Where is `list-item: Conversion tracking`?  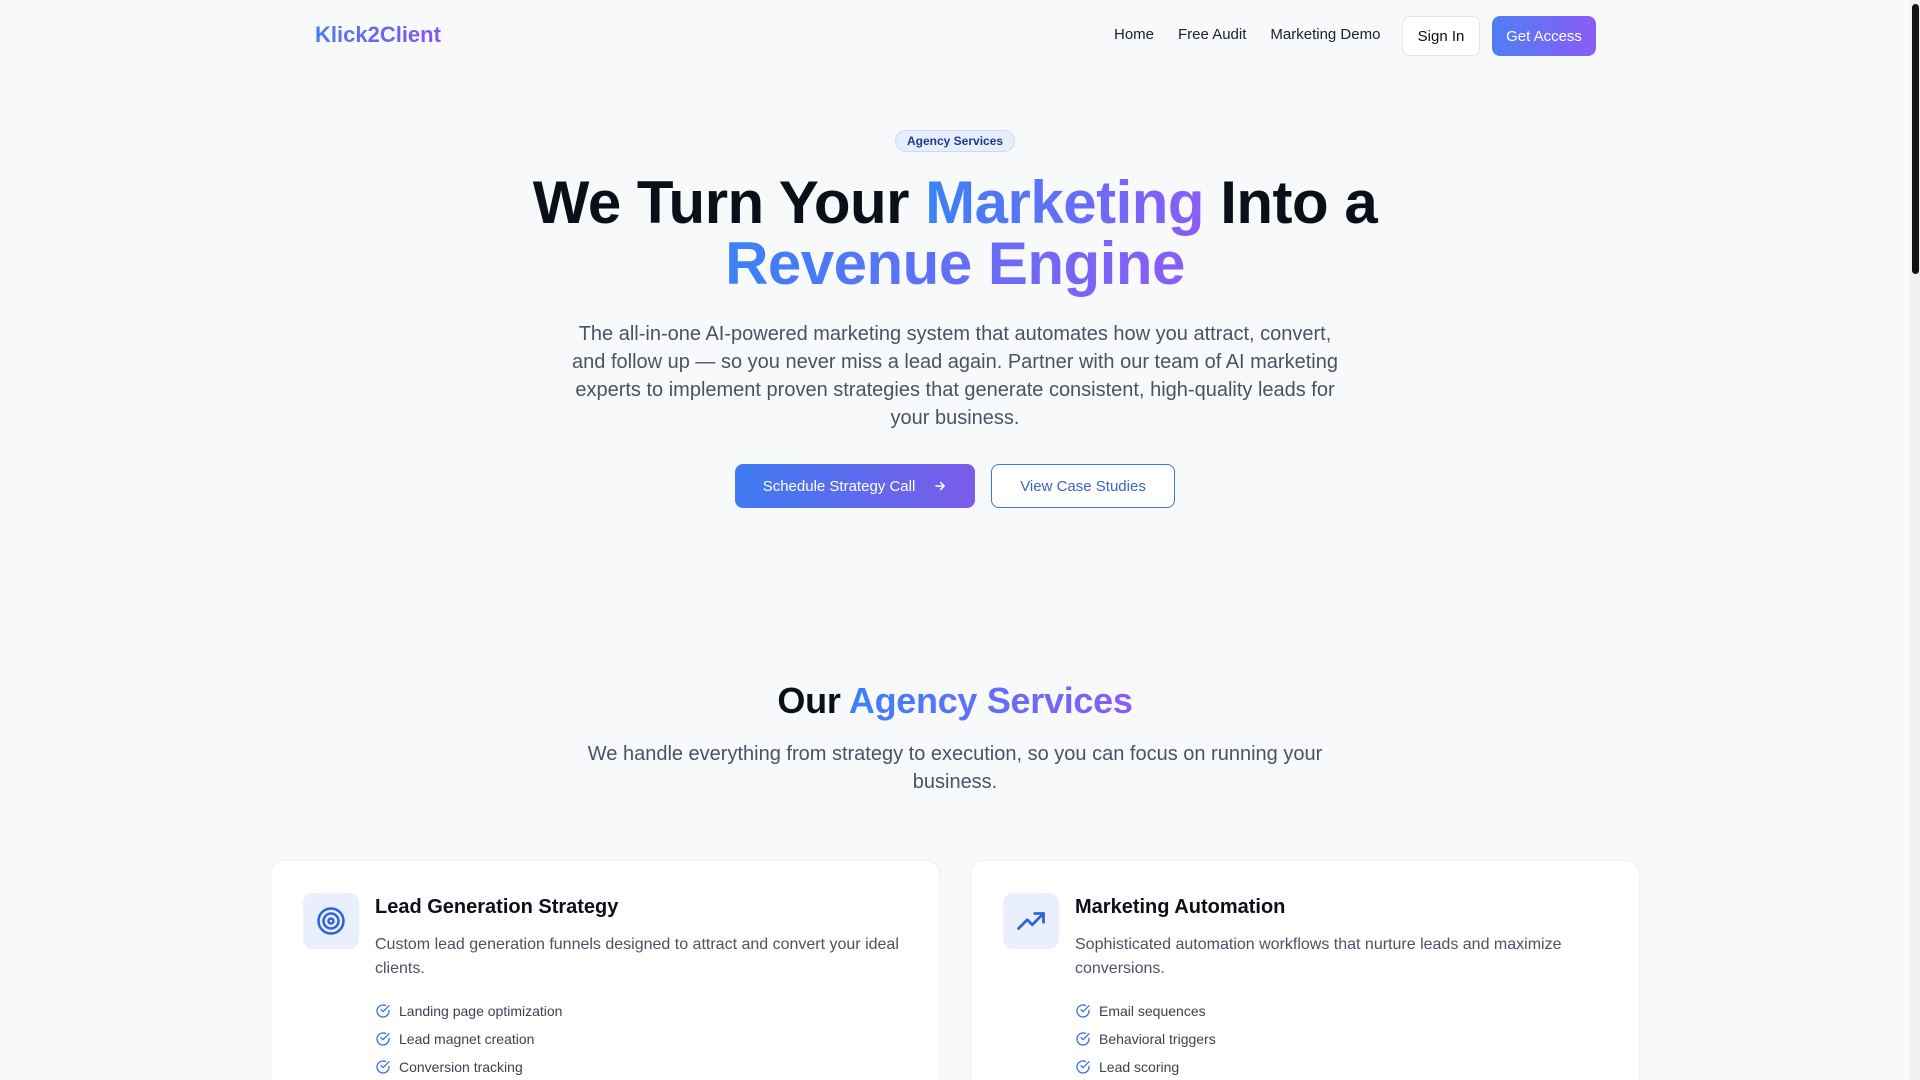 list-item: Conversion tracking is located at coordinates (468, 1066).